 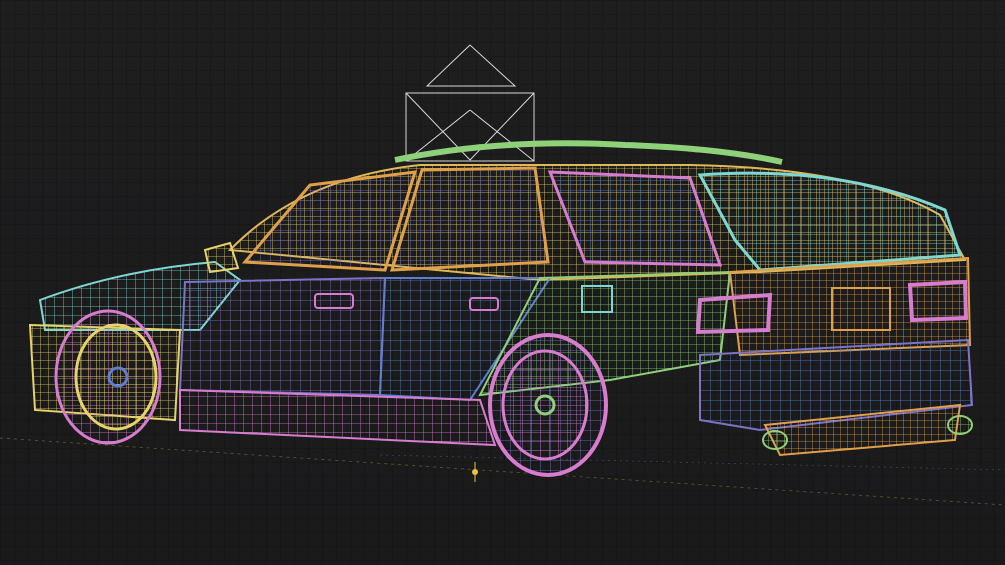 What do you see at coordinates (548, 405) in the screenshot?
I see `rear-wheel` at bounding box center [548, 405].